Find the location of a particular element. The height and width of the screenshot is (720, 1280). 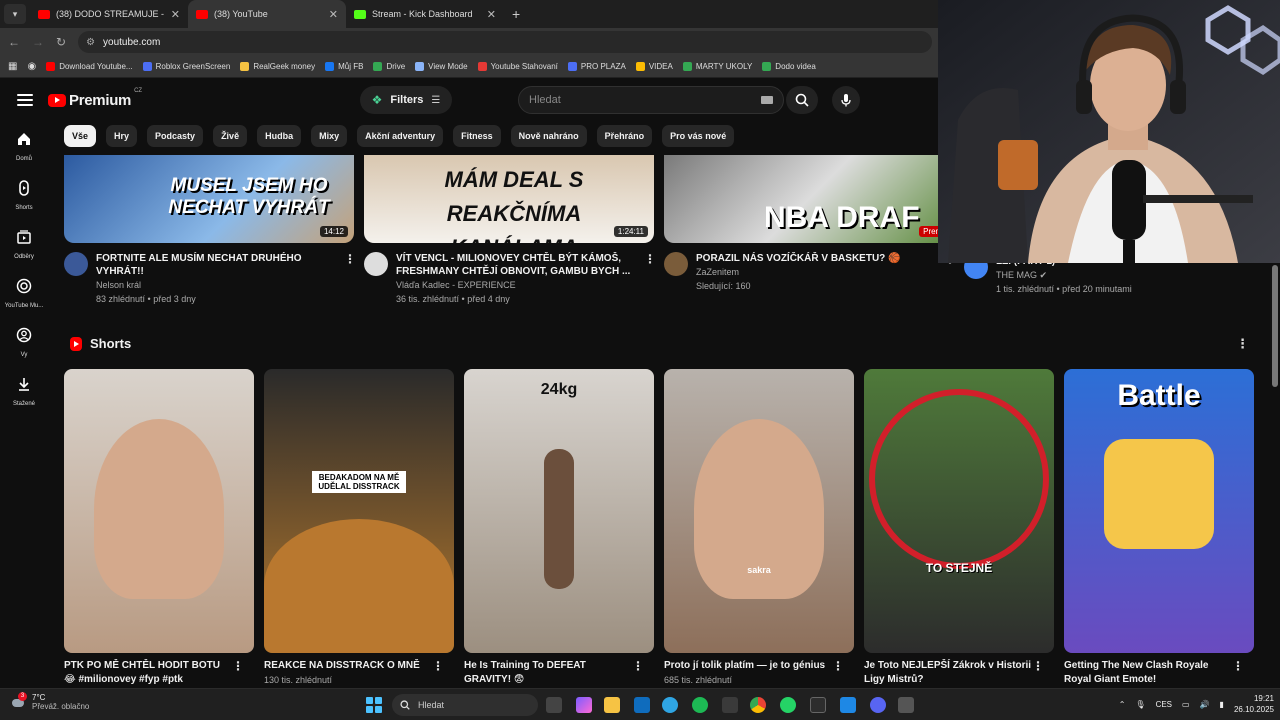

chrome-icon: ◉ is located at coordinates (31, 66).